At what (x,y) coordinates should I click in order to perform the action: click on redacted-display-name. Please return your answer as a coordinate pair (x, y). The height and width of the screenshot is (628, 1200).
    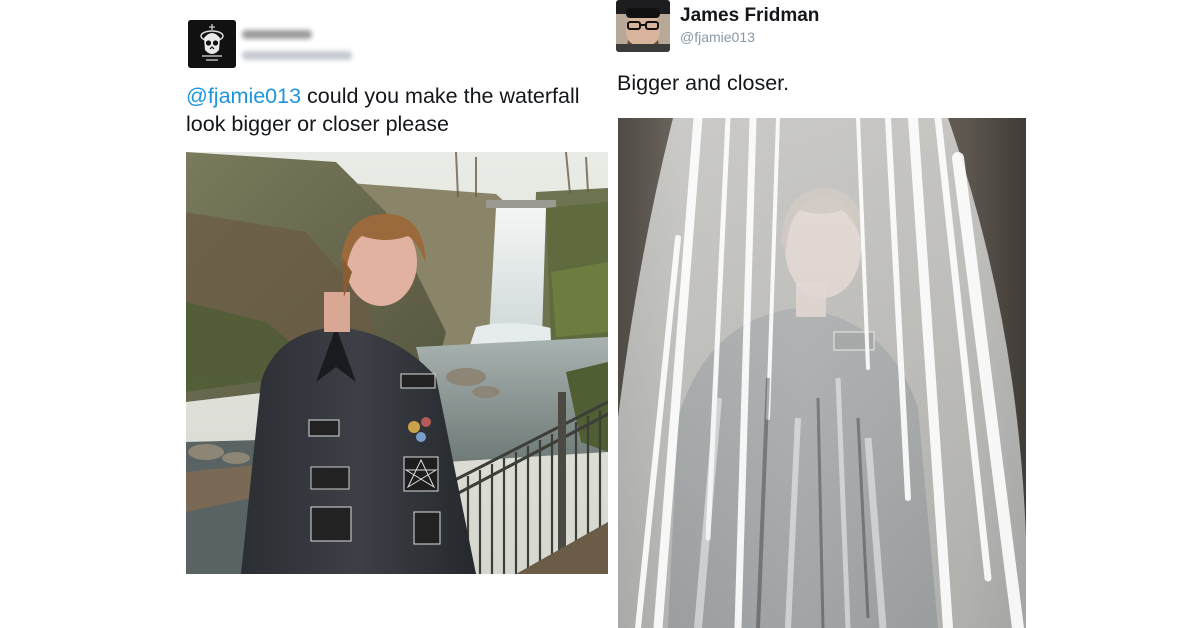
    Looking at the image, I should click on (277, 34).